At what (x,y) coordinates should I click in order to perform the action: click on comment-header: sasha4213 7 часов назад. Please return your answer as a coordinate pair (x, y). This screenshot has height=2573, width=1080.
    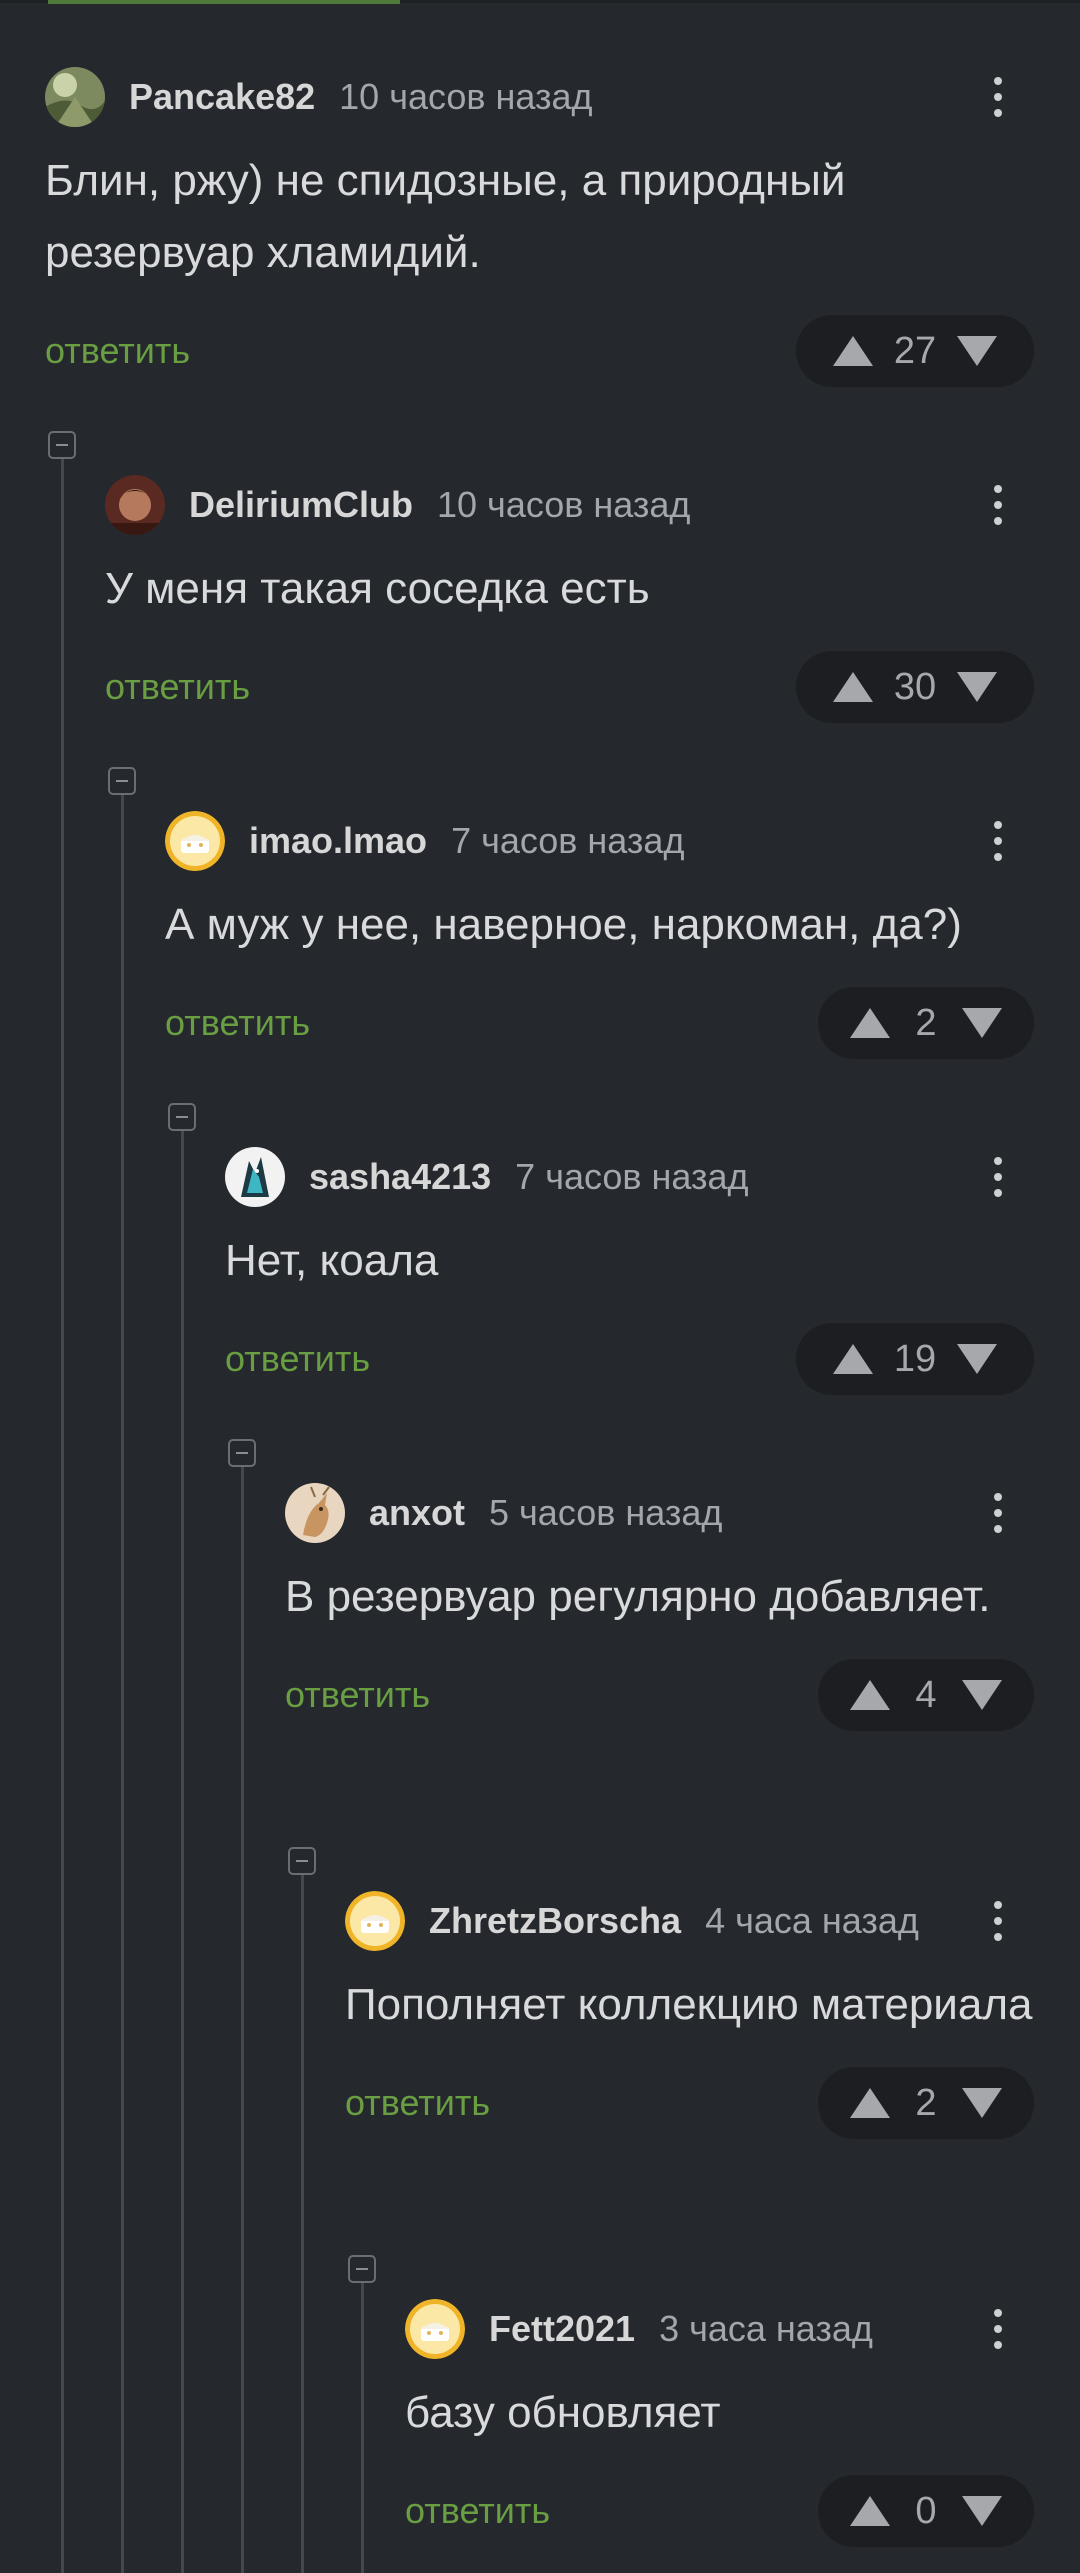
    Looking at the image, I should click on (629, 1177).